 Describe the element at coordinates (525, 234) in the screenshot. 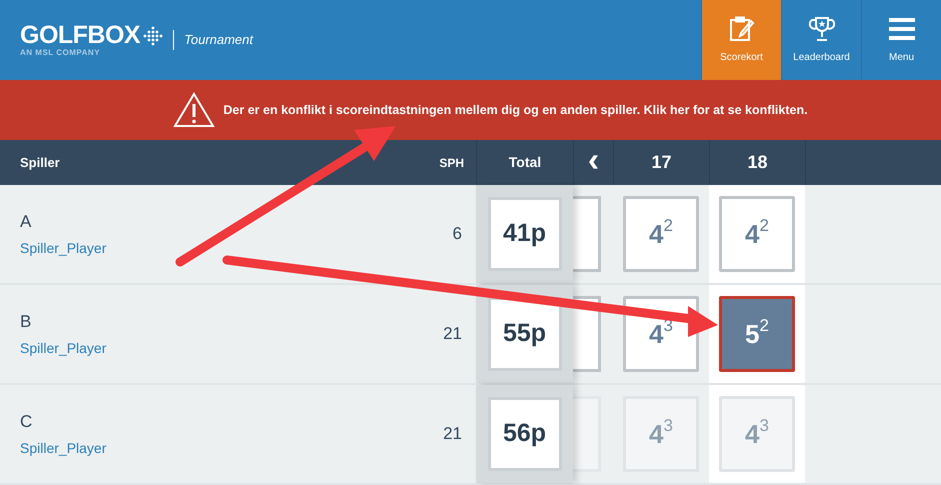

I see `total-box: 41p` at that location.